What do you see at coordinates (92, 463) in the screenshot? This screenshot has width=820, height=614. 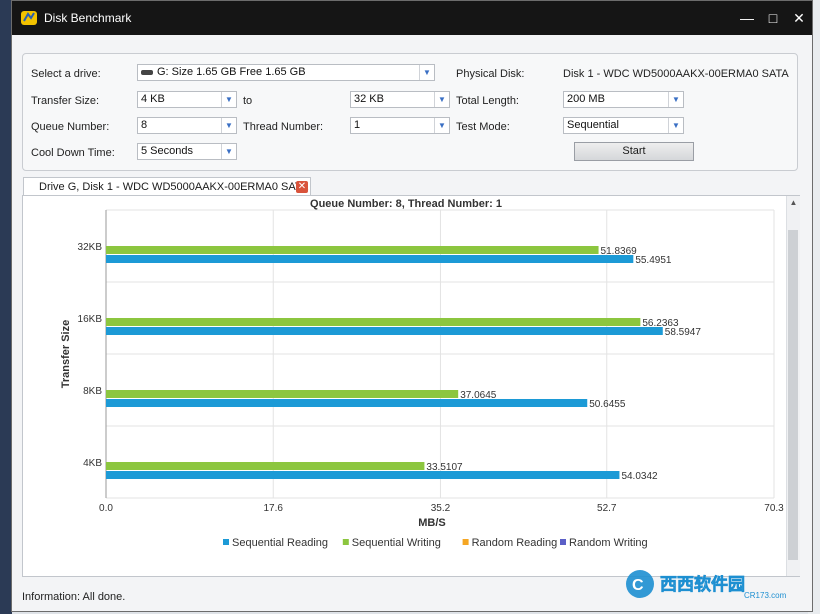 I see `y-tick-label: 4KB` at bounding box center [92, 463].